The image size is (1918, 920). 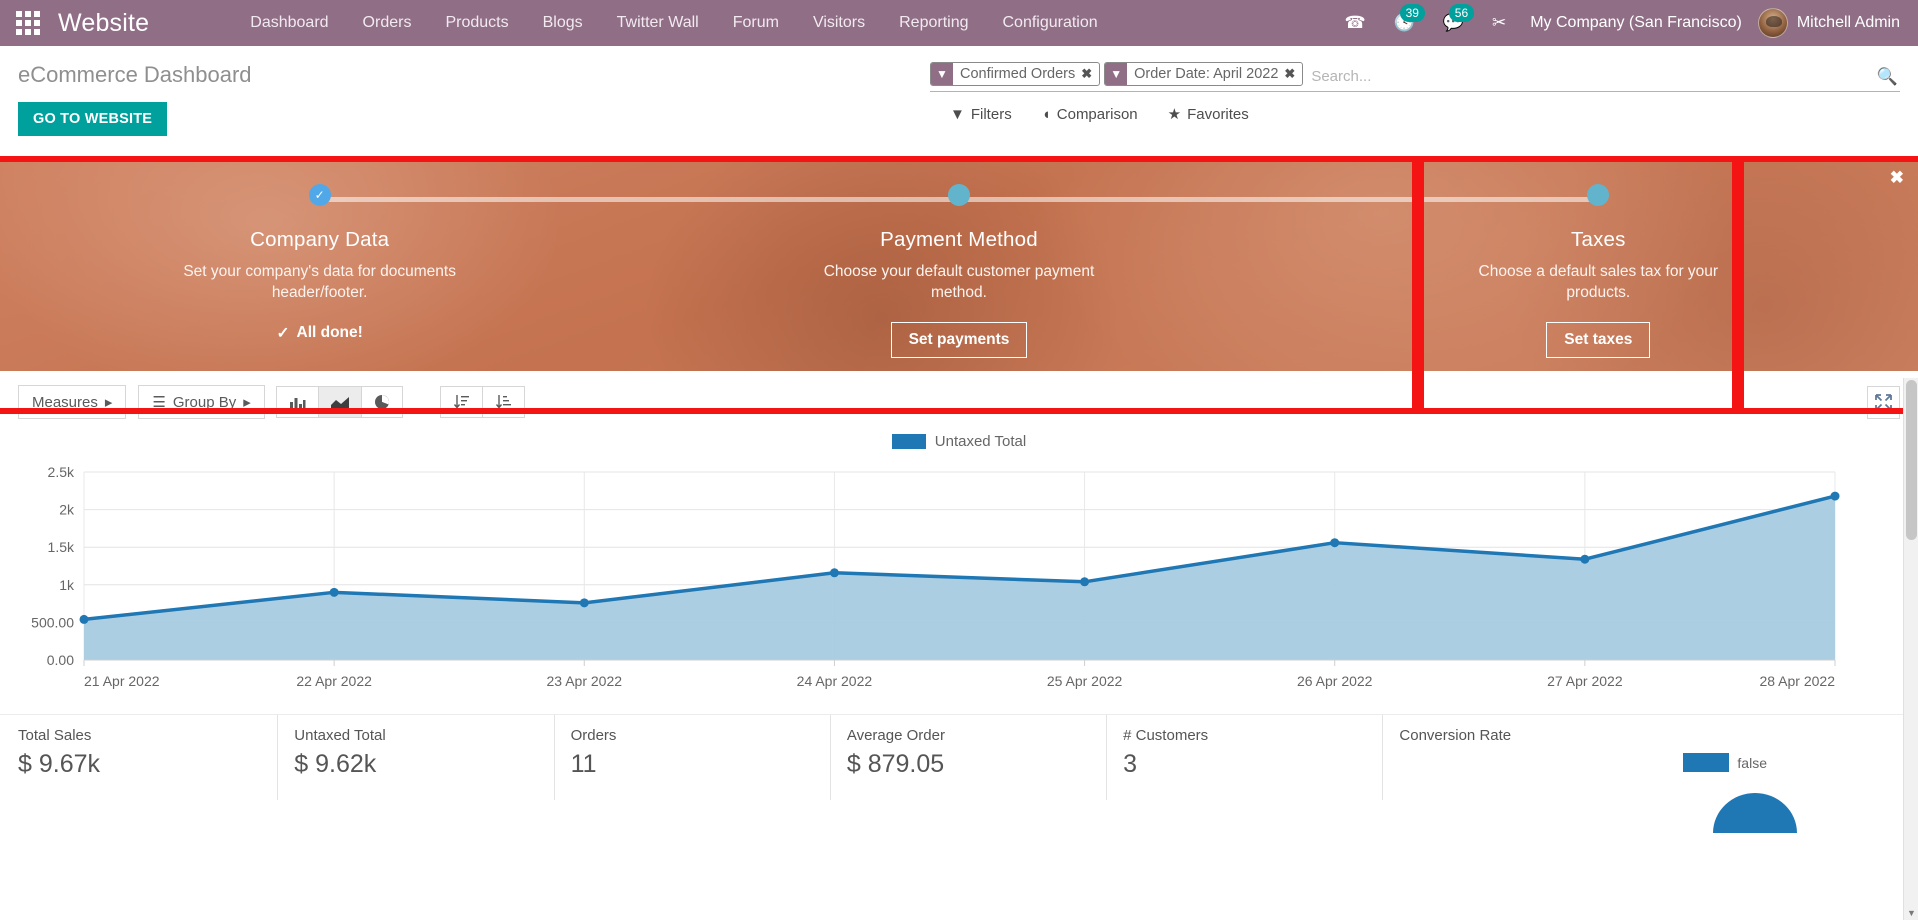 I want to click on kpi-untaxed-total: Untaxed Total $ 9.62k, so click(x=415, y=757).